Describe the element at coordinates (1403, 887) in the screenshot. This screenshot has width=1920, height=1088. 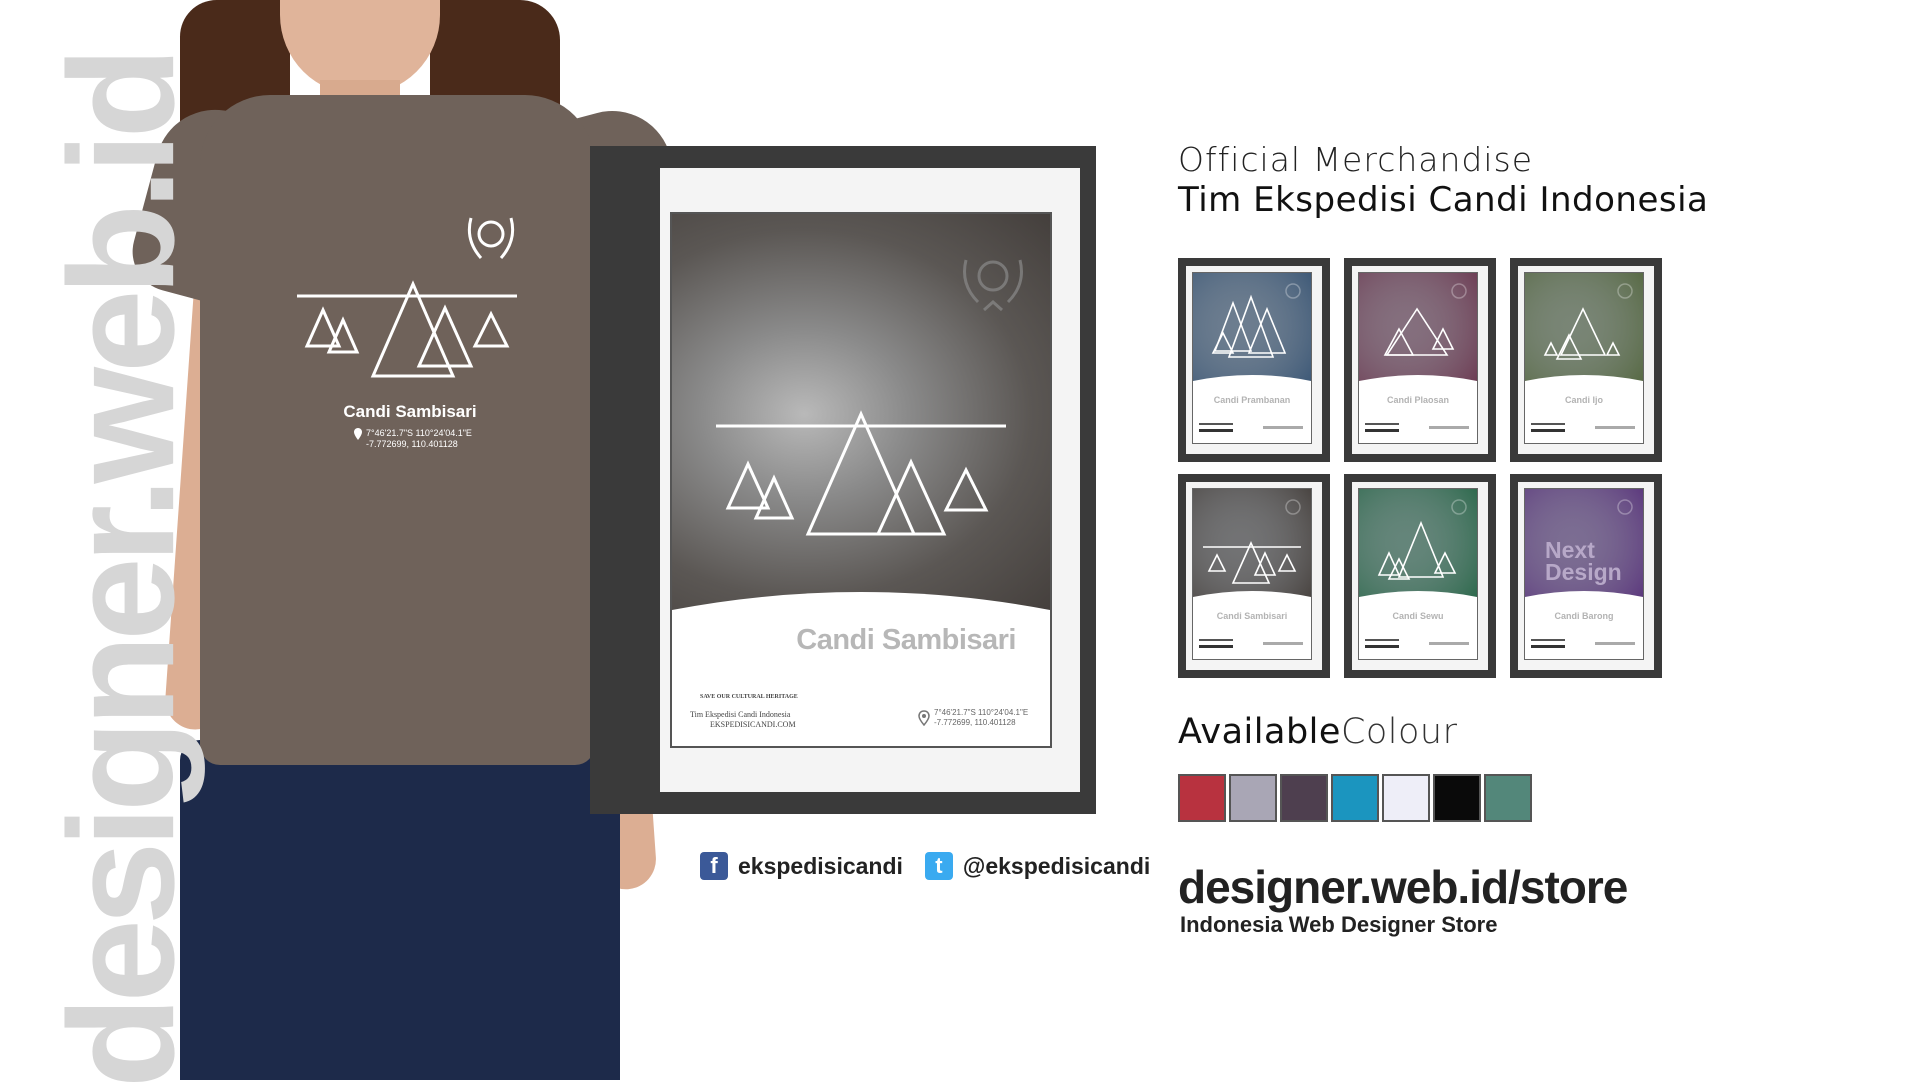
I see `store-url: designer.web.id/store` at that location.